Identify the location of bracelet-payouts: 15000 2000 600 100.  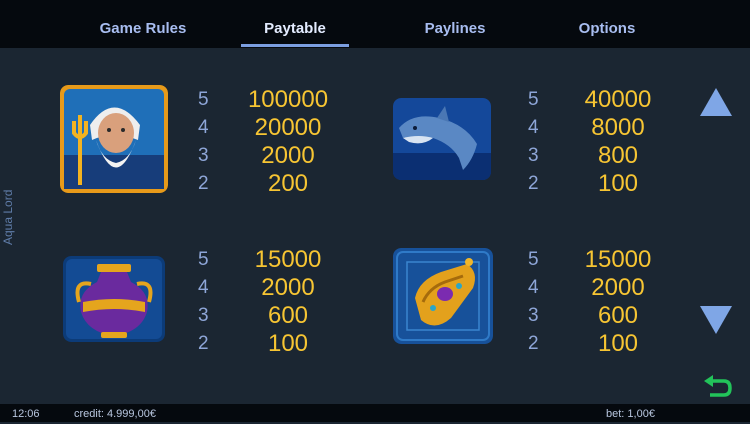
(618, 302).